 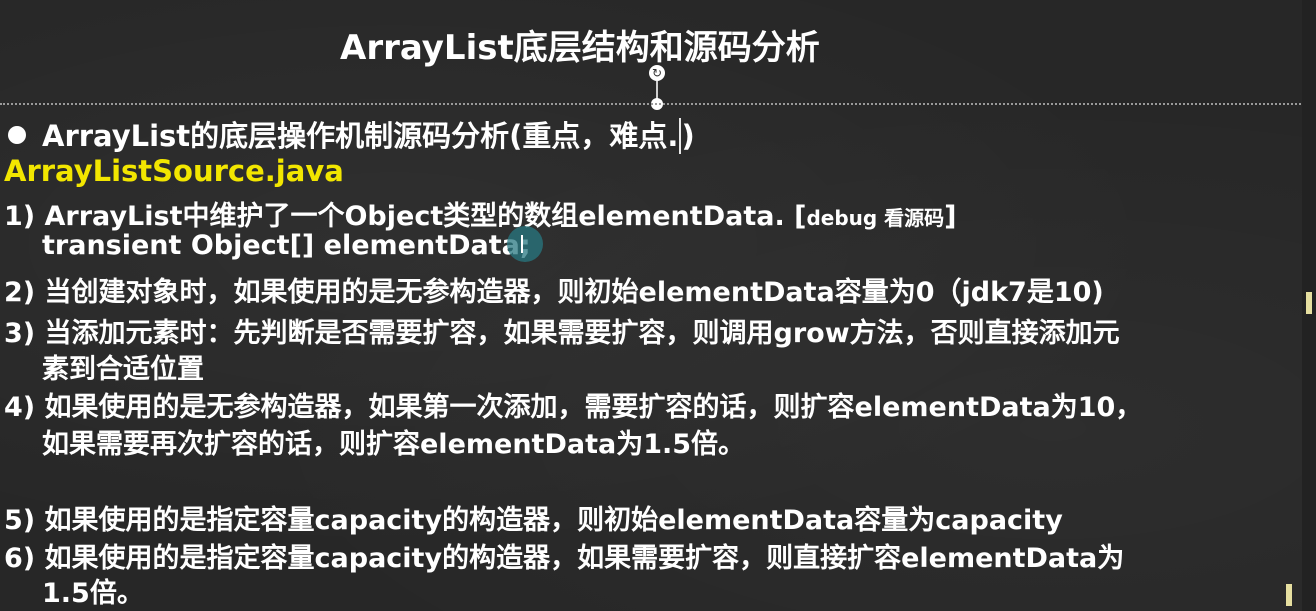 What do you see at coordinates (658, 104) in the screenshot?
I see `selection-border` at bounding box center [658, 104].